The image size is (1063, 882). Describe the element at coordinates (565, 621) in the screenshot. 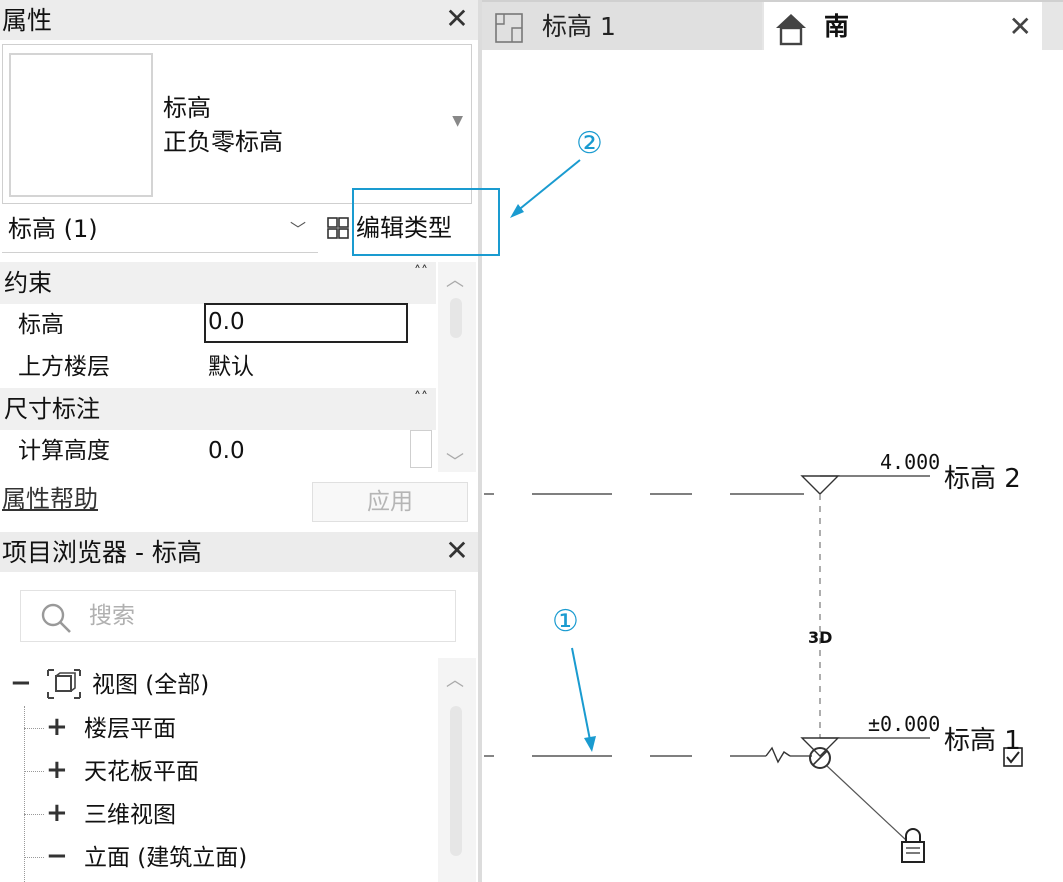

I see `annotation-marker-1: ①` at that location.